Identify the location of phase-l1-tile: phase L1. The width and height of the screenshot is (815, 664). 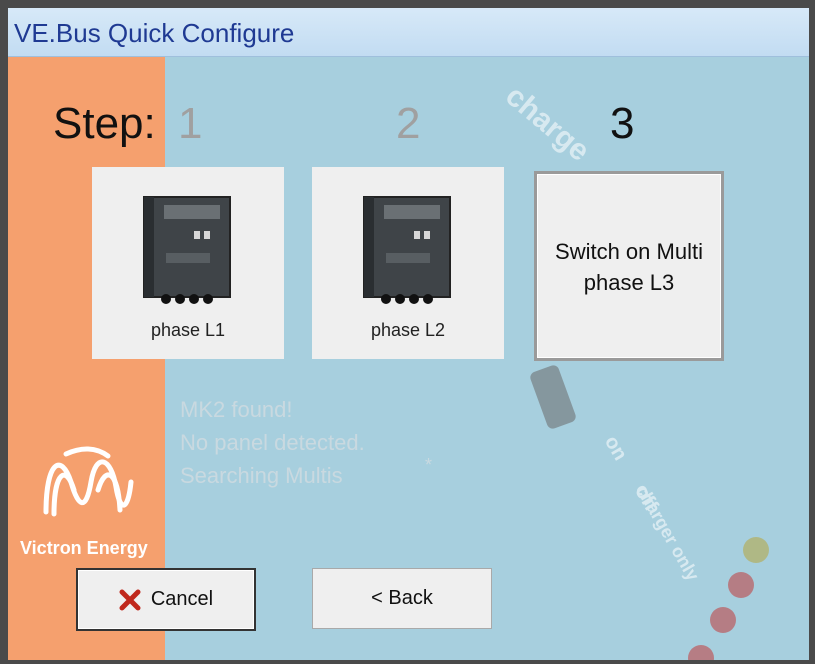
(188, 263).